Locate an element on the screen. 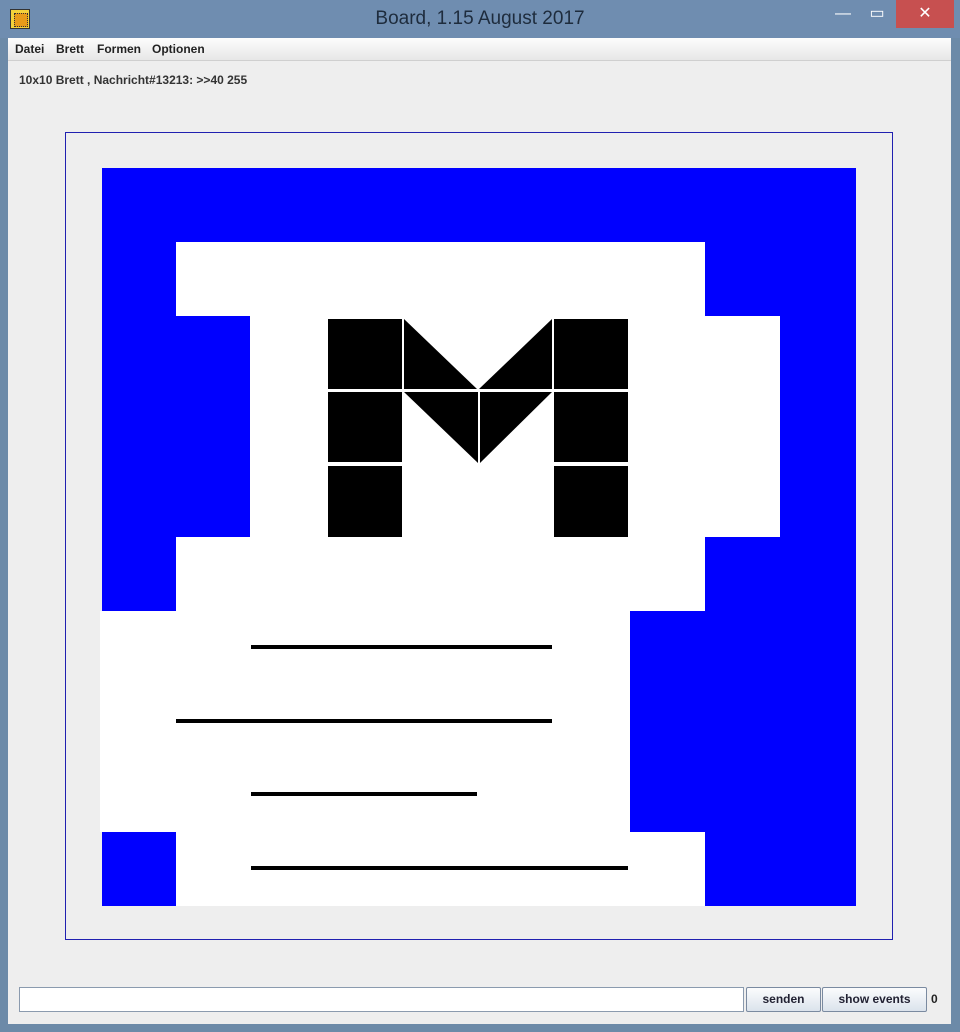 Image resolution: width=960 pixels, height=1032 pixels. message-input is located at coordinates (381, 999).